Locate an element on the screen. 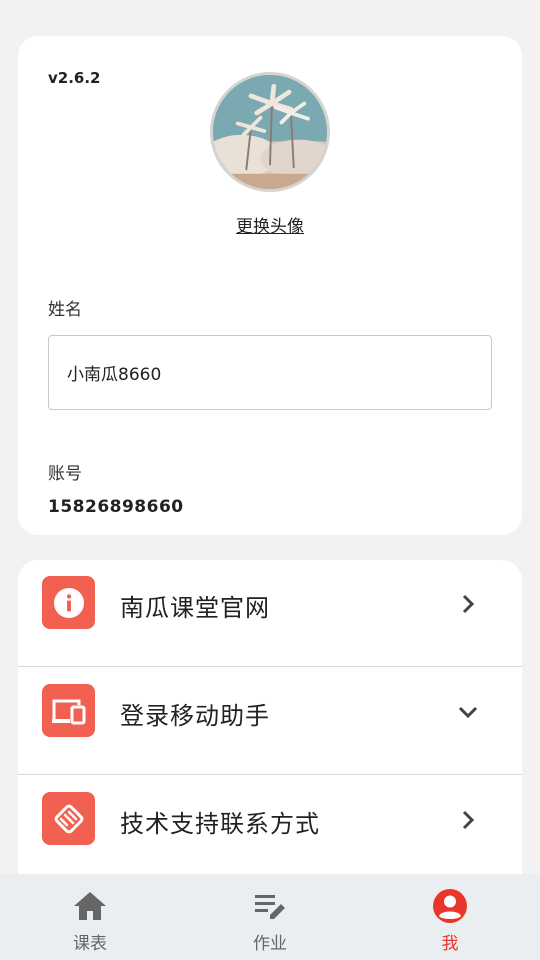 The height and width of the screenshot is (960, 540). name-label: 姓名 is located at coordinates (65, 310).